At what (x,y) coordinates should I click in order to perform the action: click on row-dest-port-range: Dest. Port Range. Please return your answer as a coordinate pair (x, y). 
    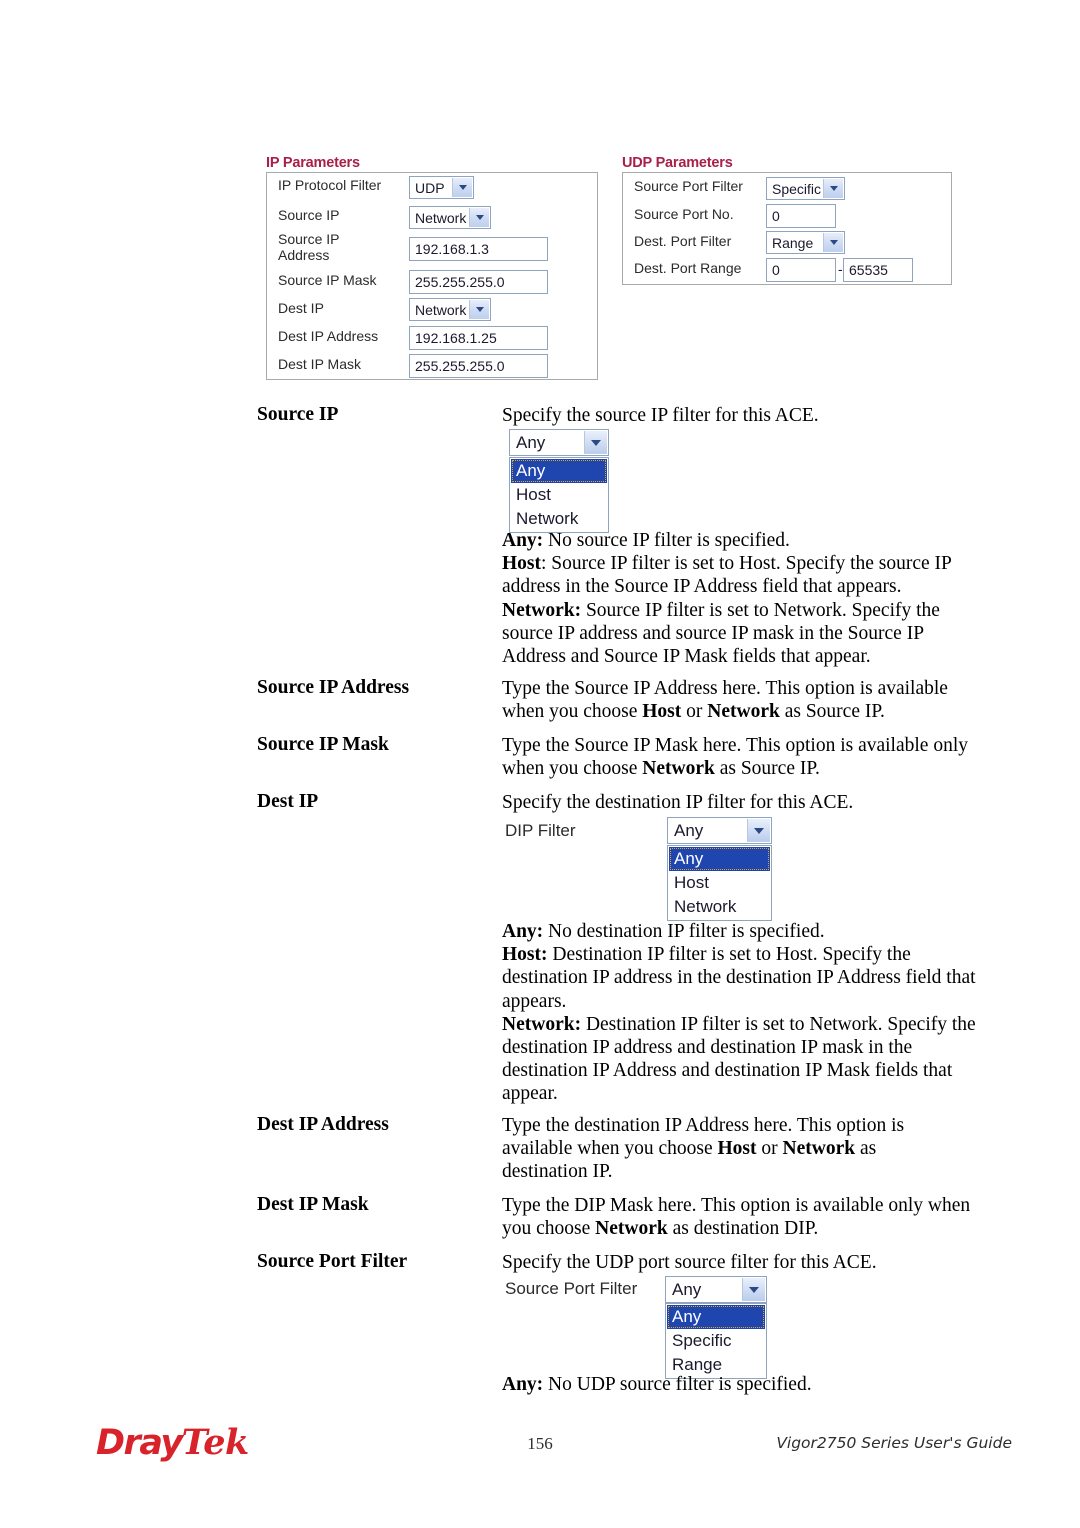
    Looking at the image, I should click on (698, 268).